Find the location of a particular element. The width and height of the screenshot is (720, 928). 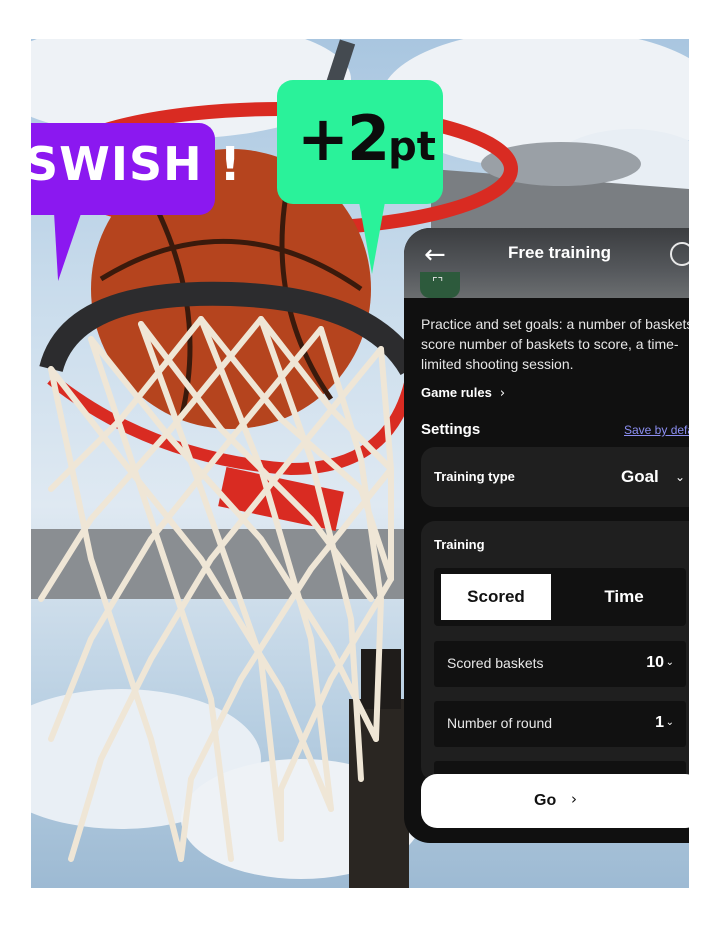

expand-icon: ⌜⌝ is located at coordinates (438, 282).